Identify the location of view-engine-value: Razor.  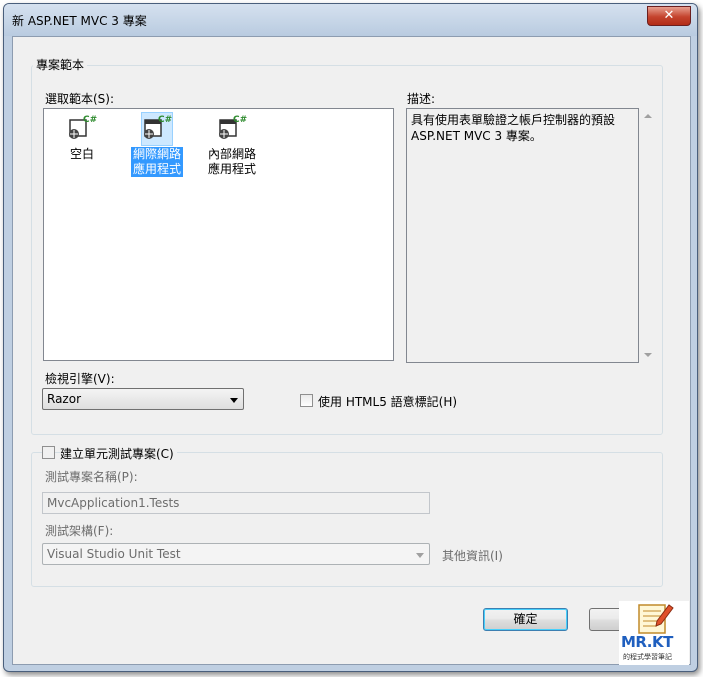
(64, 399).